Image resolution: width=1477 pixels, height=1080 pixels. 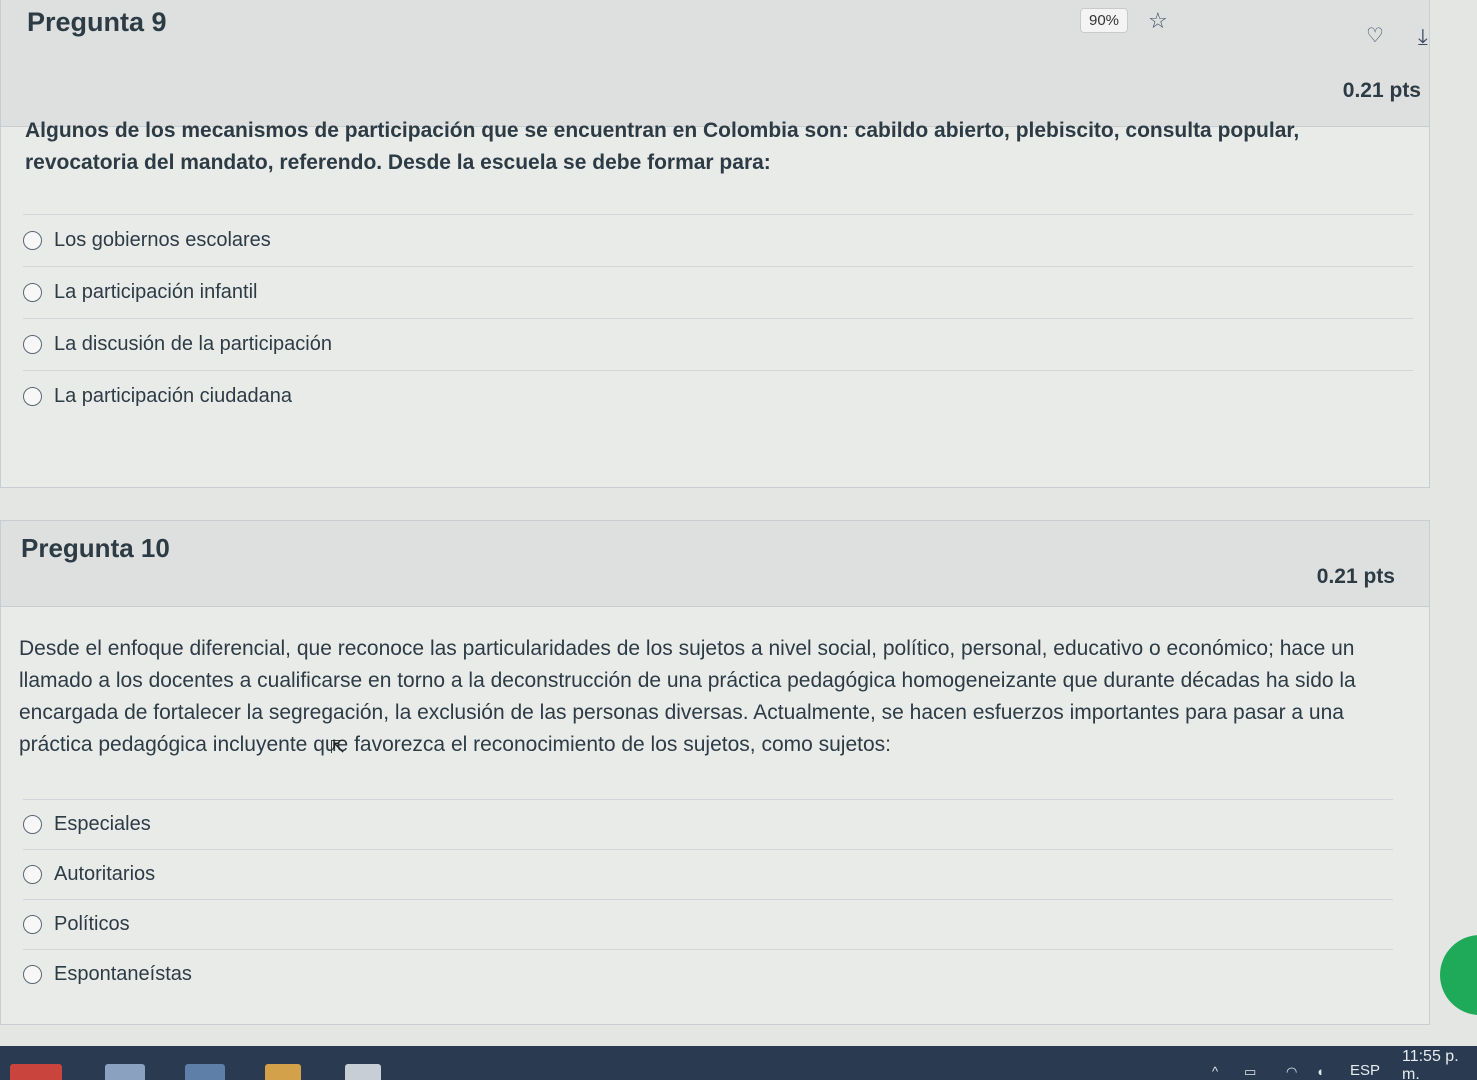 What do you see at coordinates (193, 344) in the screenshot?
I see `answer-label: La discusión de la participación` at bounding box center [193, 344].